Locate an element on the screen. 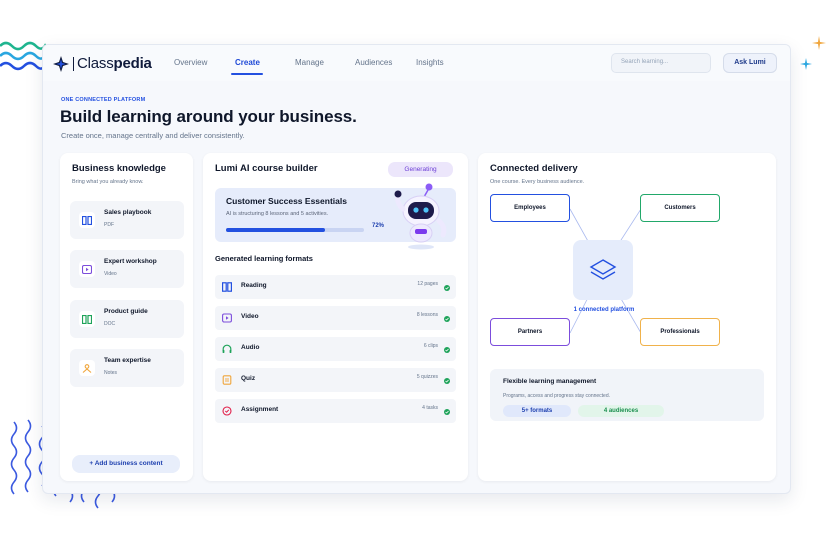  format-meta: 5 quizzes is located at coordinates (427, 377).